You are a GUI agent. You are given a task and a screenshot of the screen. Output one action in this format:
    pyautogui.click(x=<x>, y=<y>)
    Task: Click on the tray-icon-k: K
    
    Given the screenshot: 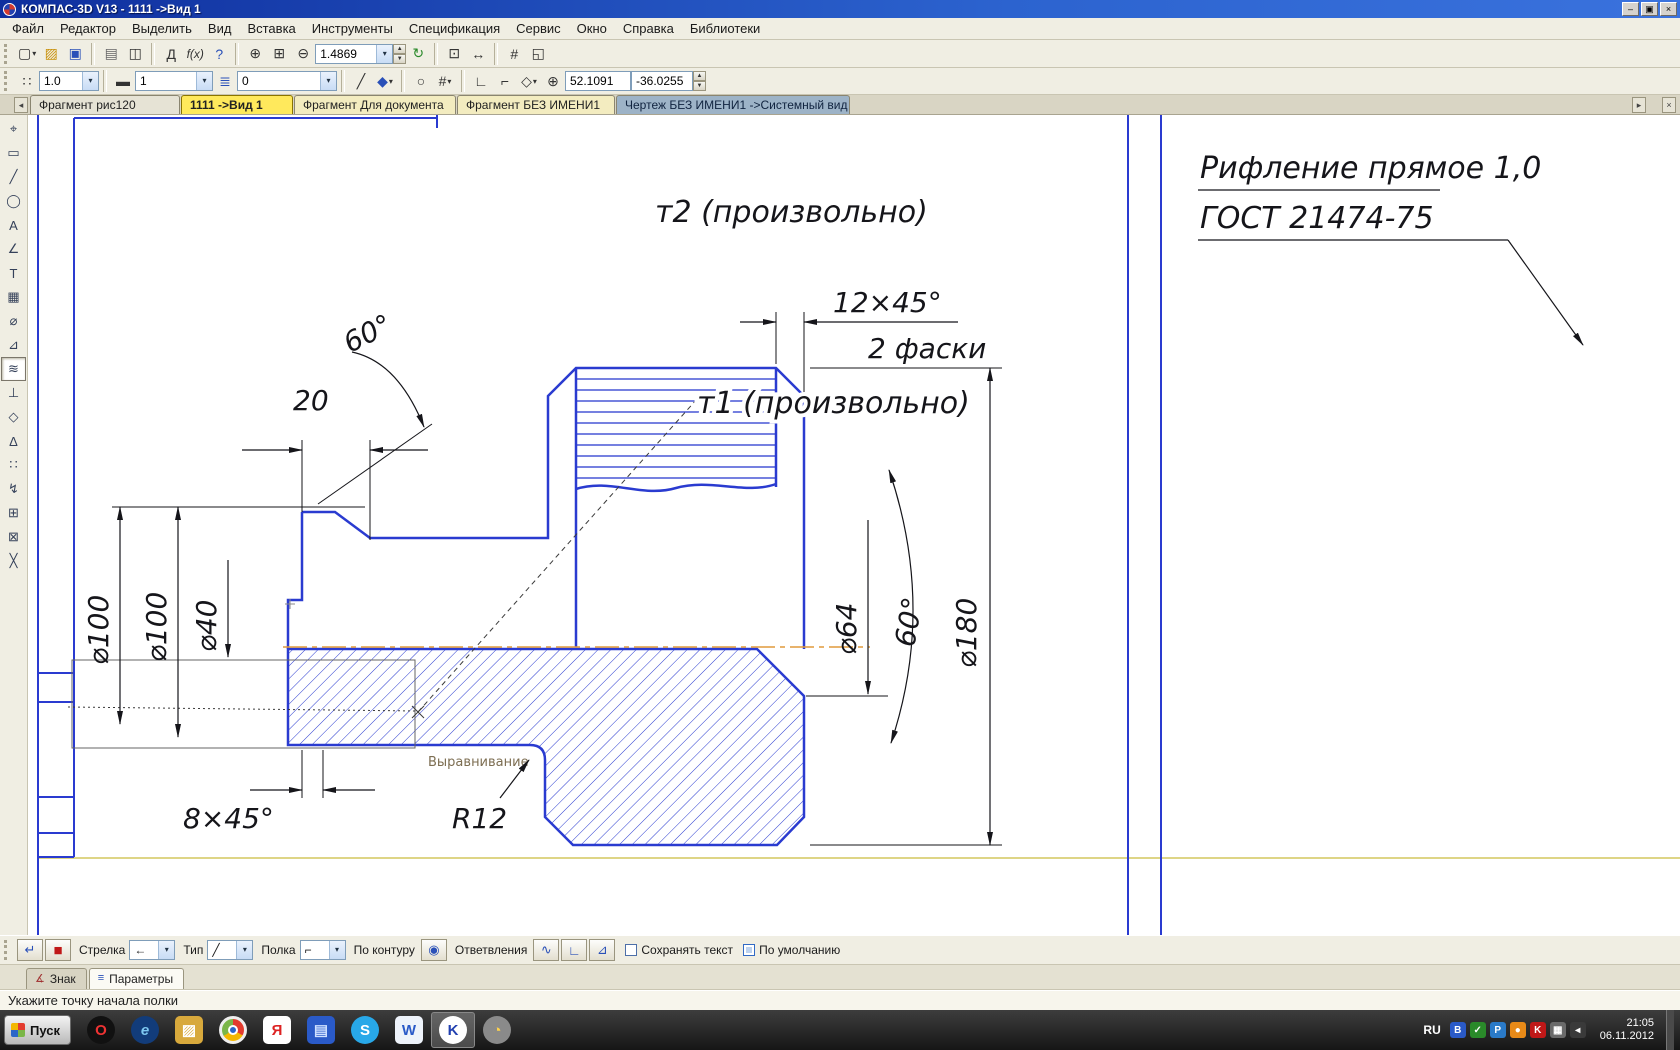 What is the action you would take?
    pyautogui.click(x=1537, y=1030)
    